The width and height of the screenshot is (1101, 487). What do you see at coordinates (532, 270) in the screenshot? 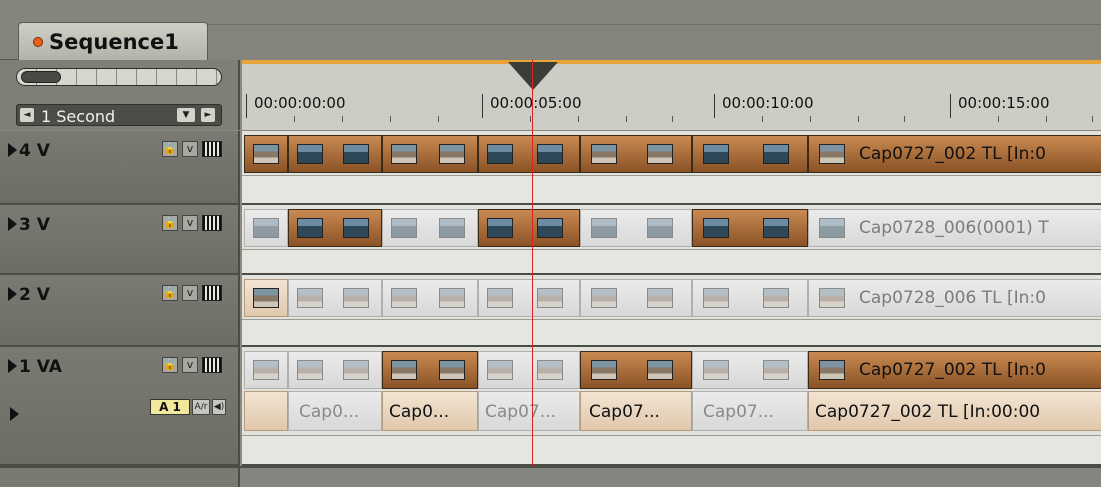
I see `playhead-line` at bounding box center [532, 270].